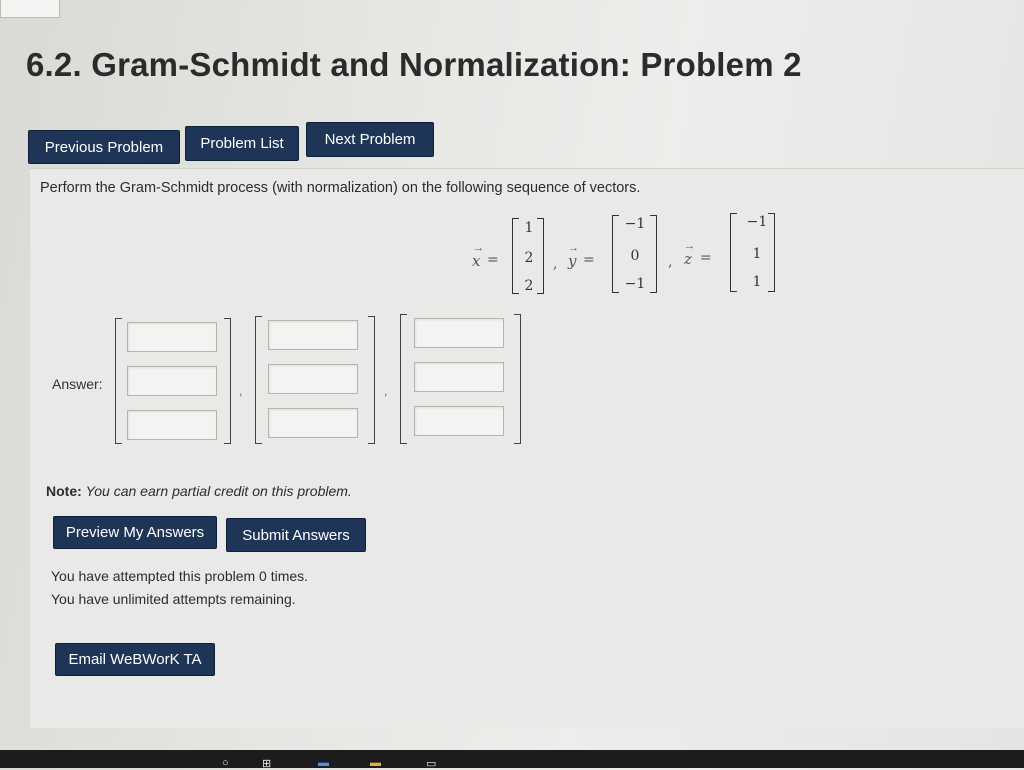 The width and height of the screenshot is (1024, 770). What do you see at coordinates (64, 491) in the screenshot?
I see `note-label: Note:` at bounding box center [64, 491].